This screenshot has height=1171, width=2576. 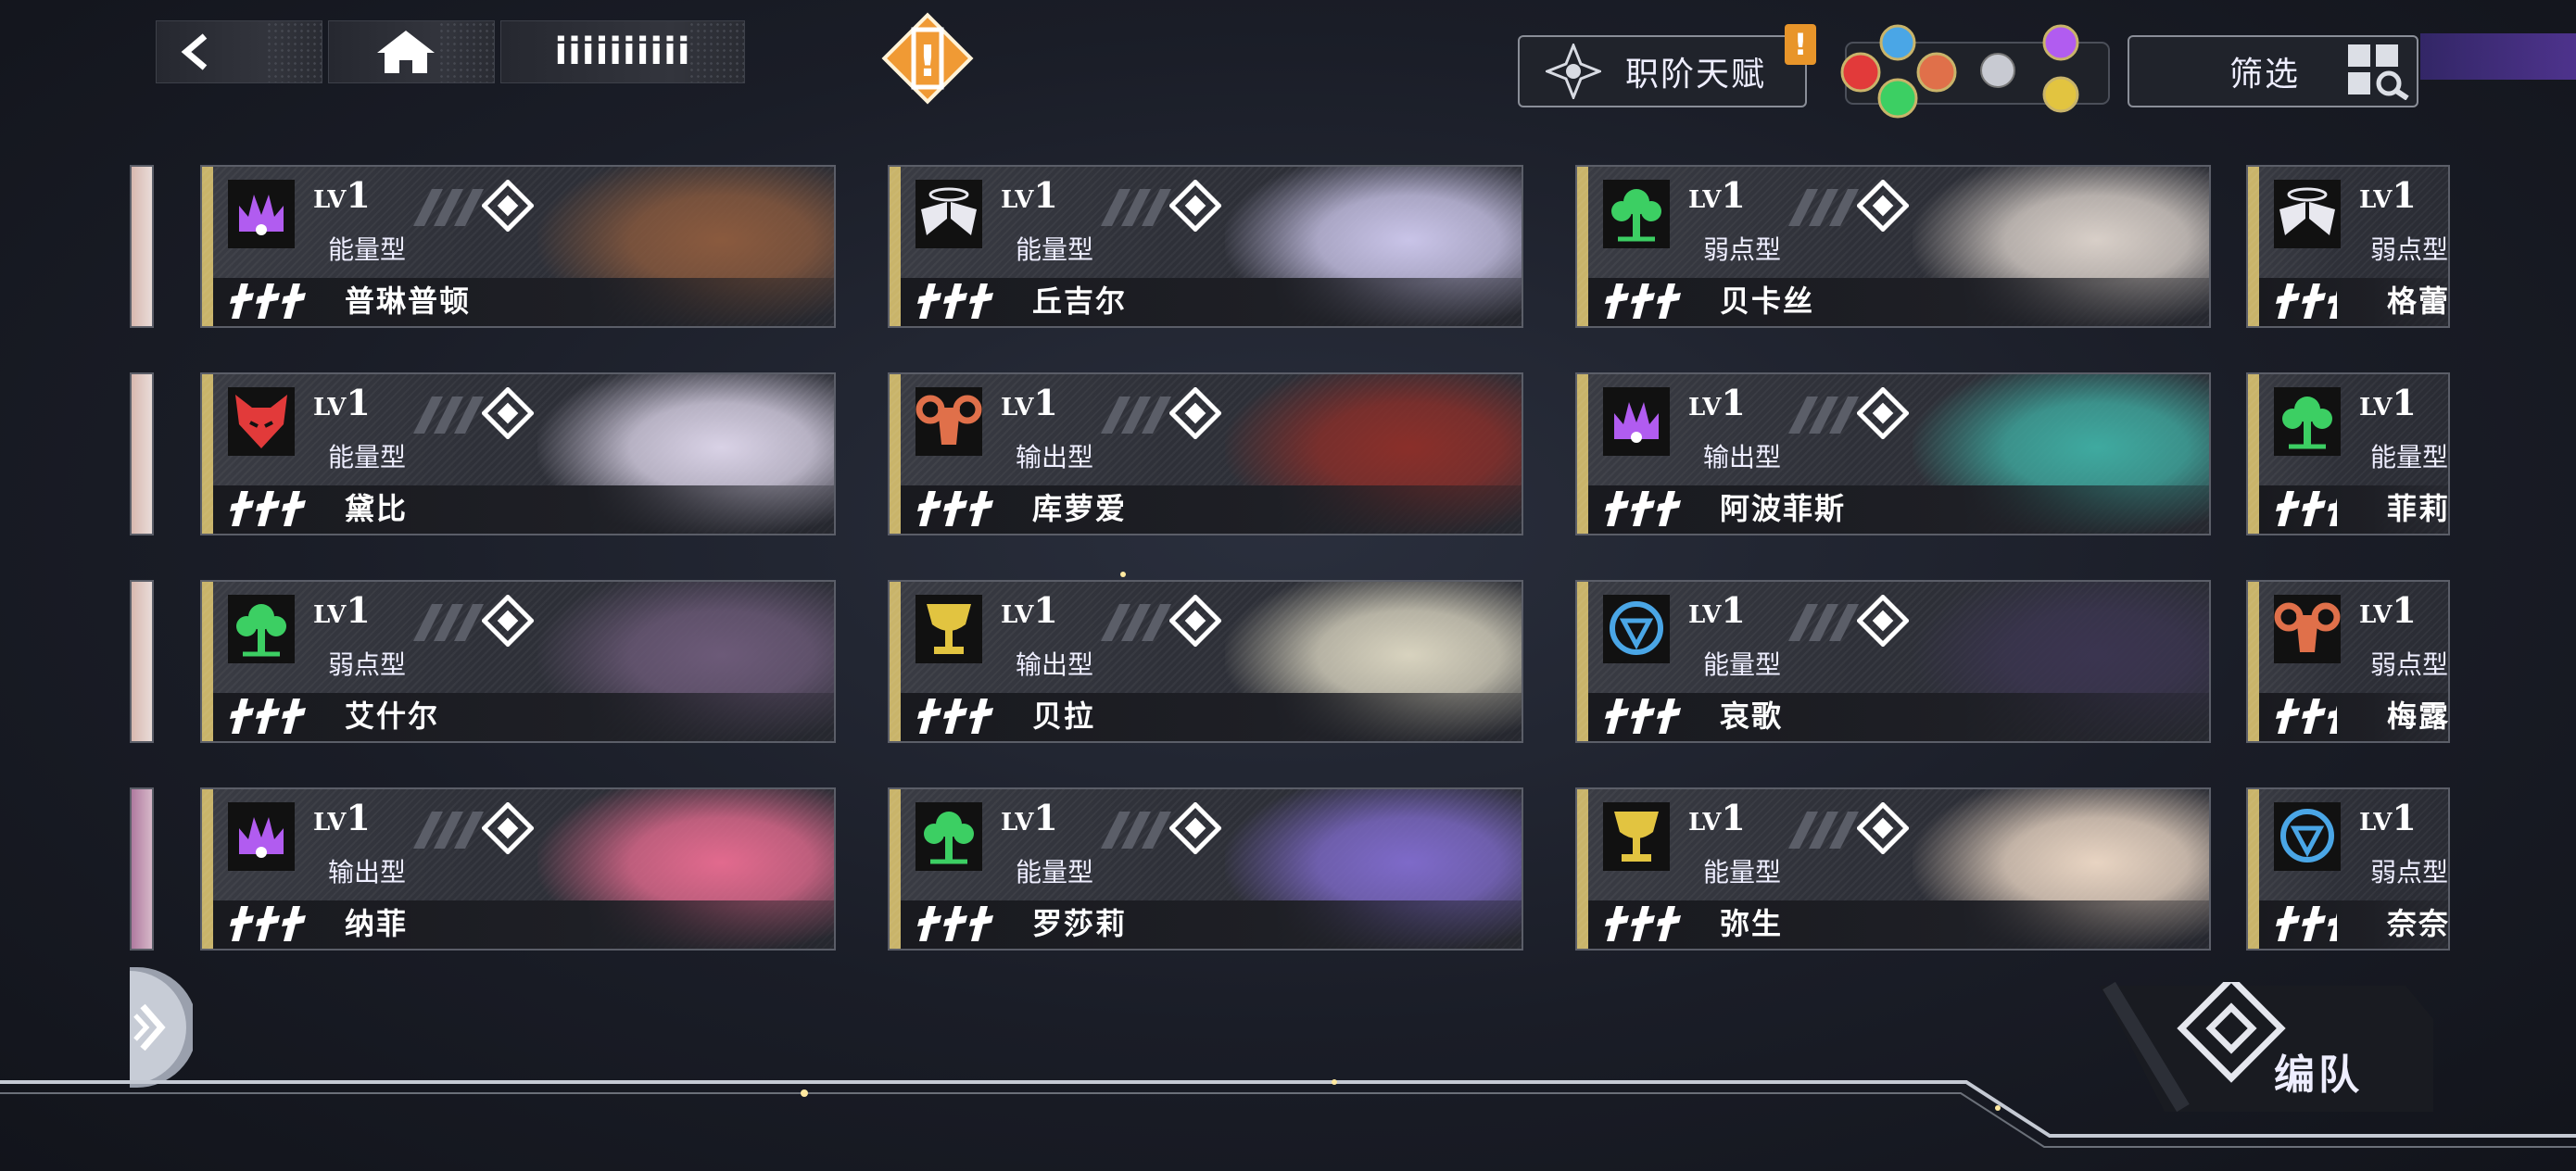 I want to click on team-formation-button, so click(x=2266, y=1047).